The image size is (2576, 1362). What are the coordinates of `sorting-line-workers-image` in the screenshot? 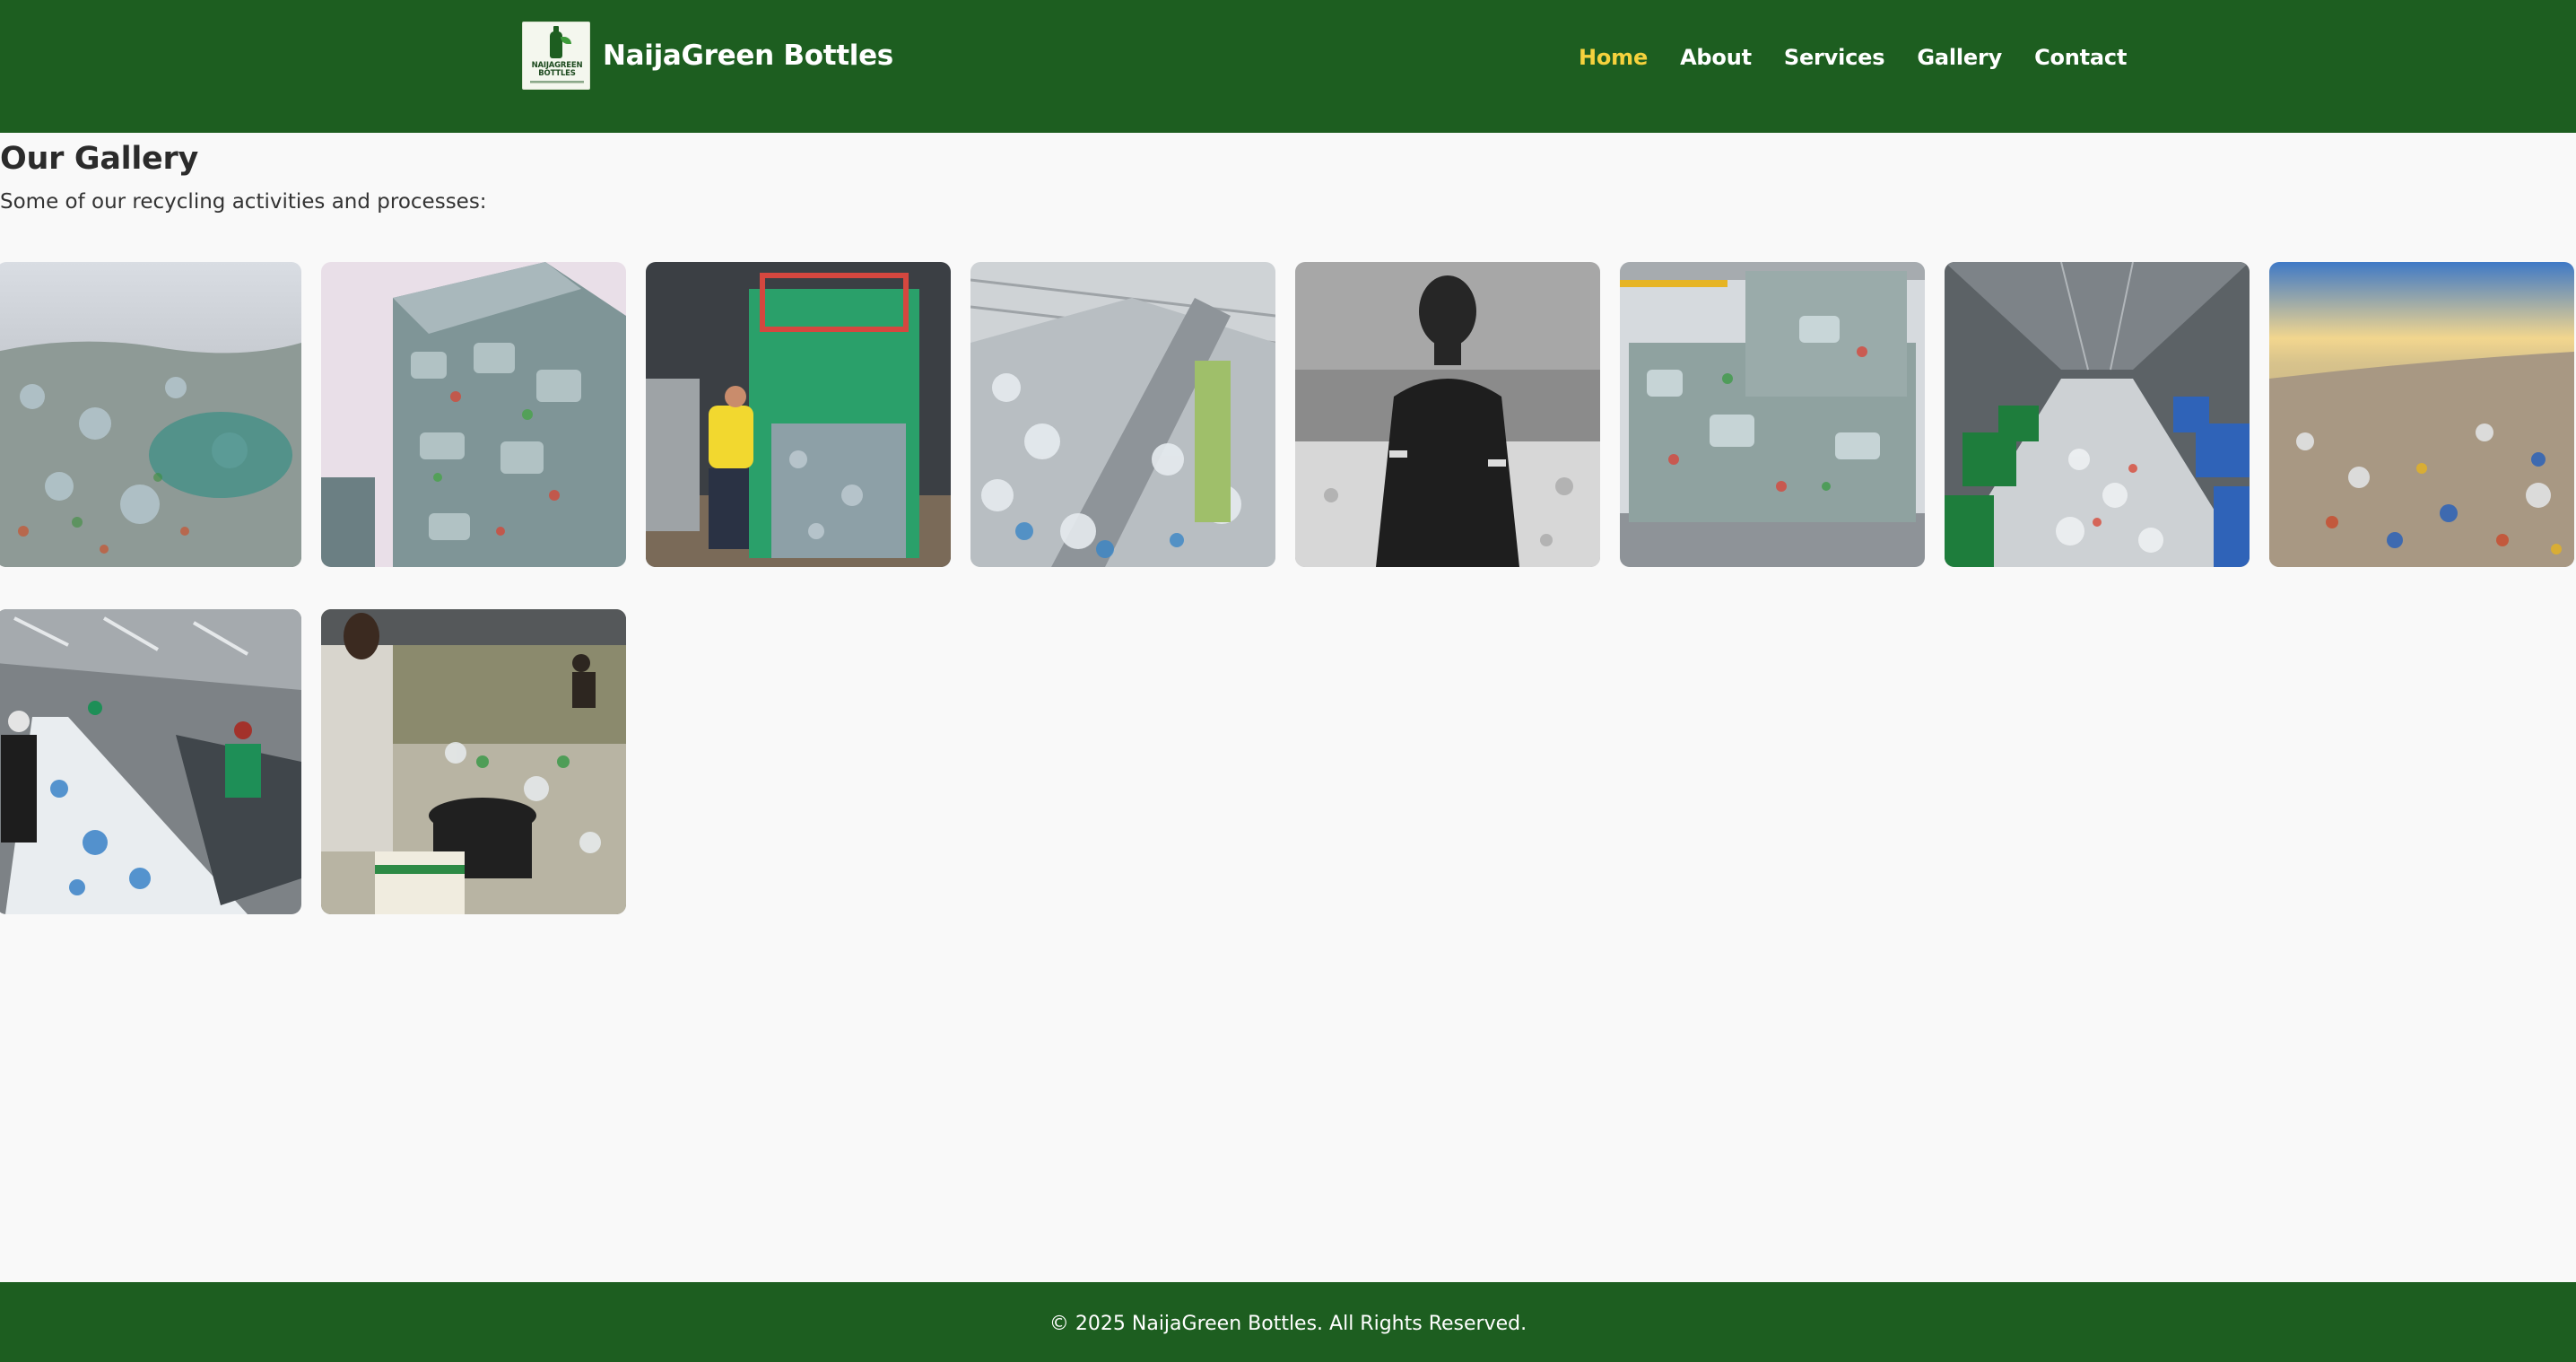 It's located at (150, 761).